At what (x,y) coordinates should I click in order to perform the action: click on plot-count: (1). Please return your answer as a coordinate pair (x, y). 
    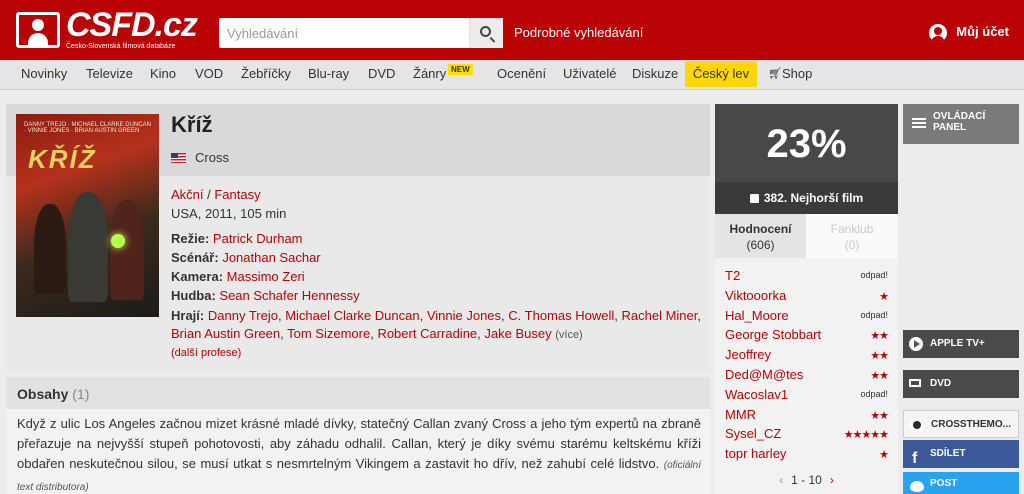
    Looking at the image, I should click on (81, 394).